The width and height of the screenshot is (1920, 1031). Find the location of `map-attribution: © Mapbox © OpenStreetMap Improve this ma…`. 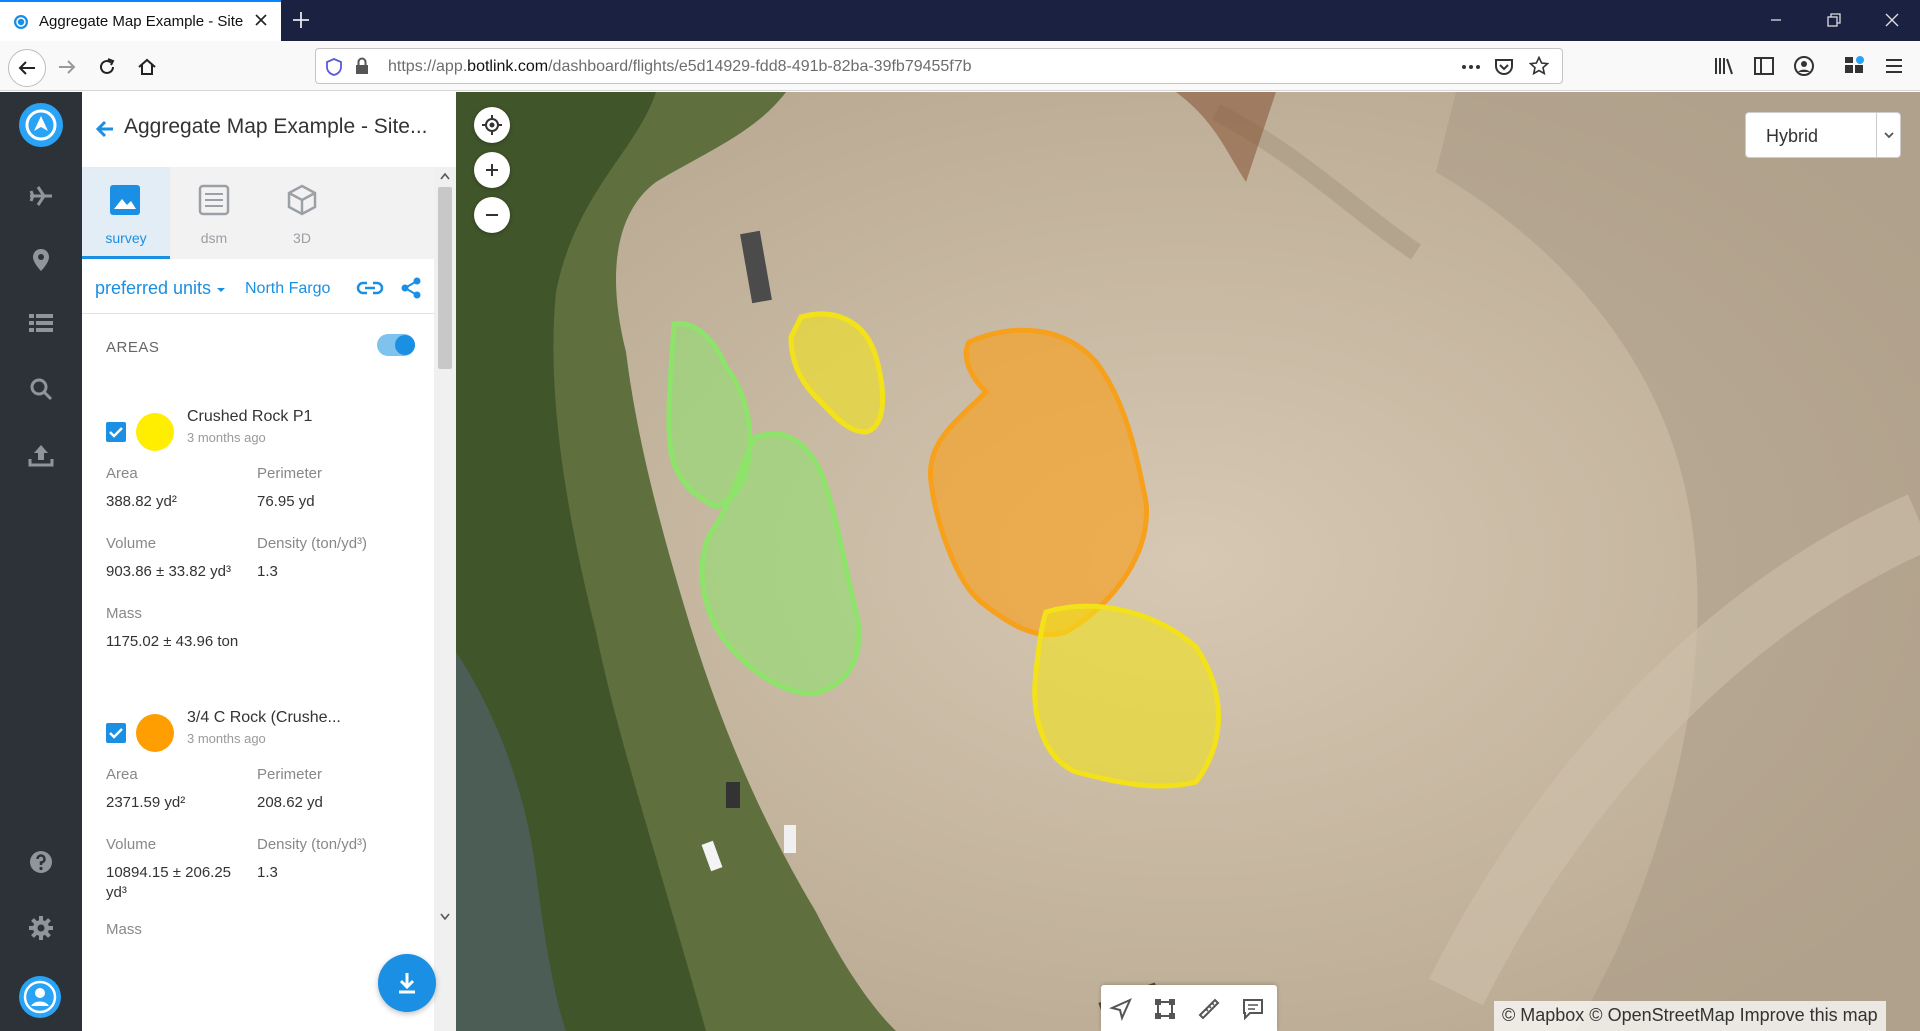

map-attribution: © Mapbox © OpenStreetMap Improve this ma… is located at coordinates (1690, 1016).